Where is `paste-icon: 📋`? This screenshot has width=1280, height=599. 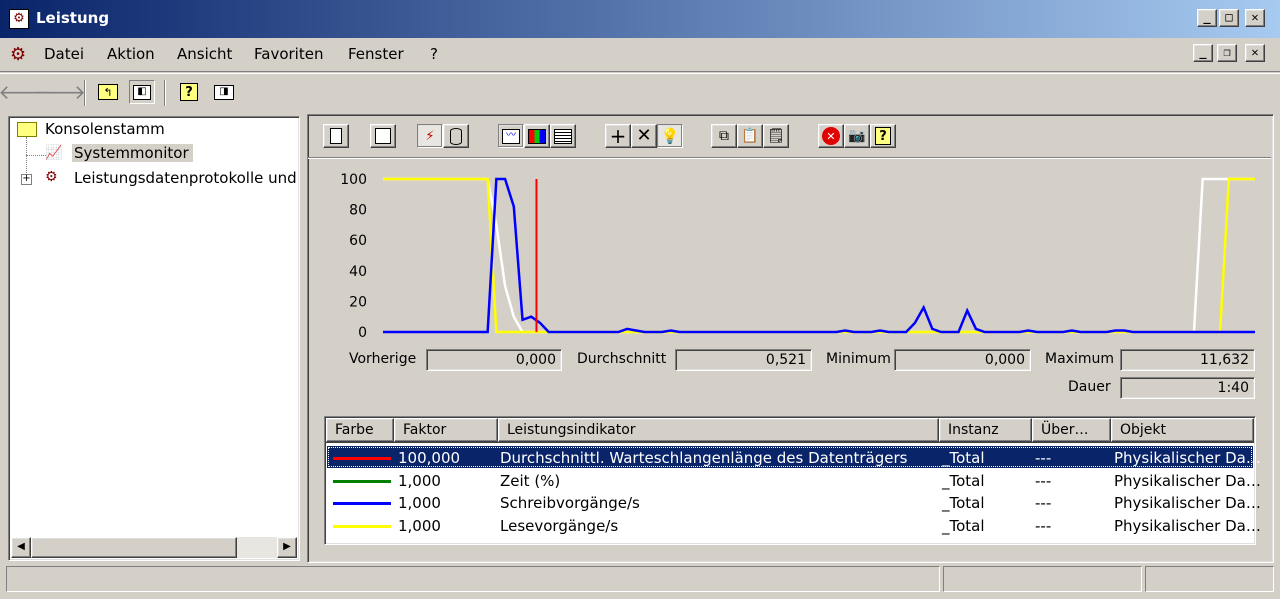 paste-icon: 📋 is located at coordinates (750, 136).